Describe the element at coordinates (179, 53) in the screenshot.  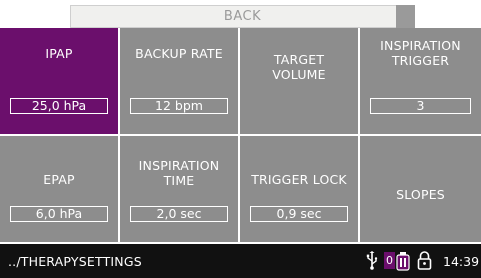
I see `tile-label: BACKUP RATE` at that location.